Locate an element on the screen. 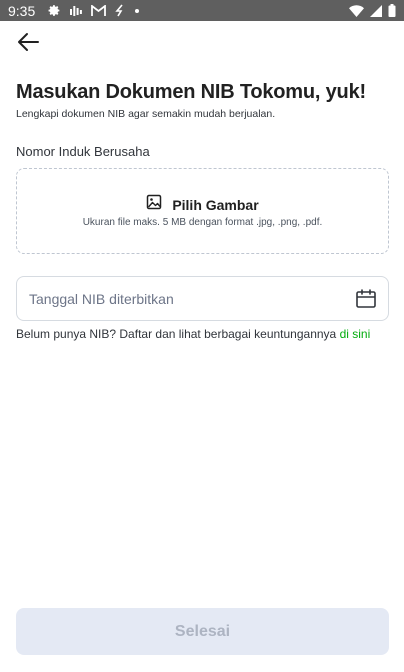  dot-icon is located at coordinates (137, 11).